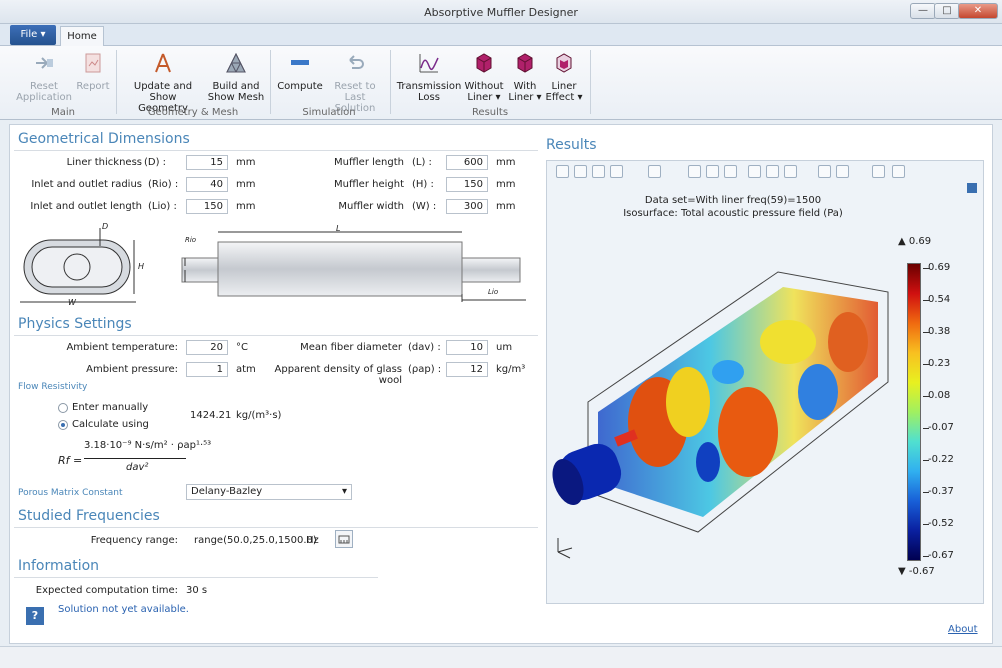 This screenshot has width=1002, height=668. What do you see at coordinates (772, 171) in the screenshot?
I see `transparency-icon` at bounding box center [772, 171].